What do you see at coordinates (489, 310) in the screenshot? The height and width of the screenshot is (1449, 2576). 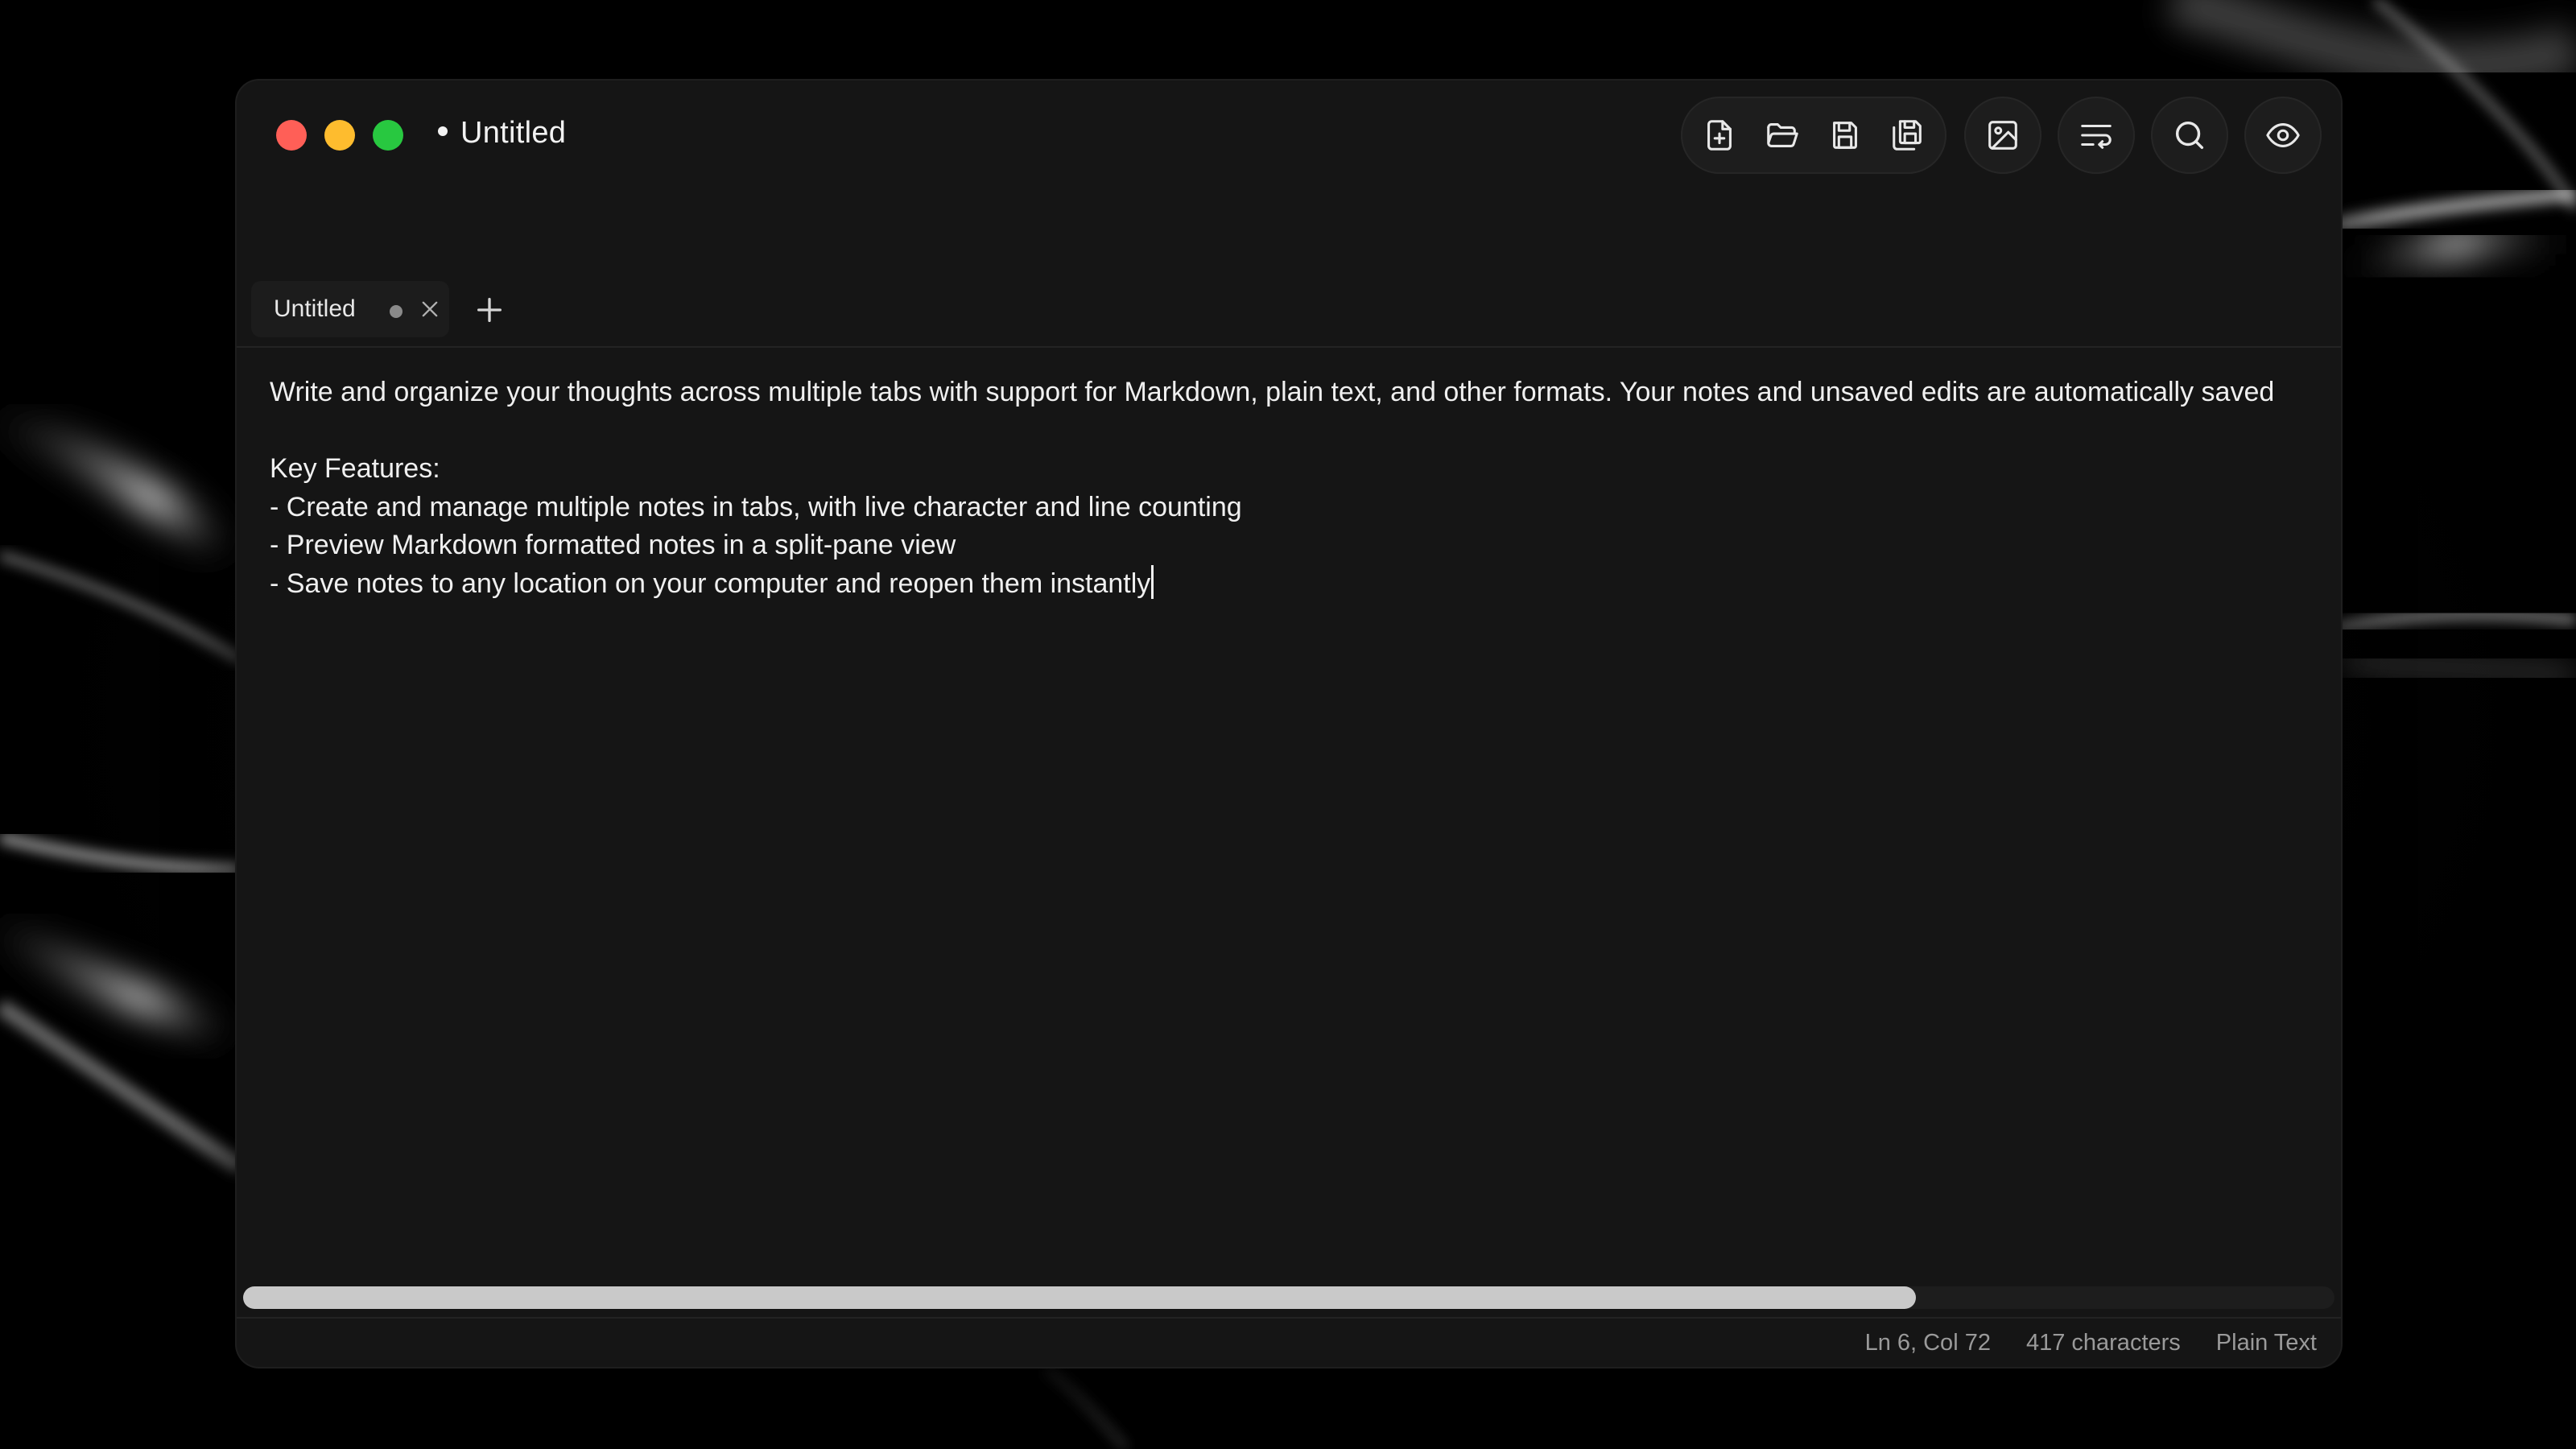 I see `new-tab-icon` at bounding box center [489, 310].